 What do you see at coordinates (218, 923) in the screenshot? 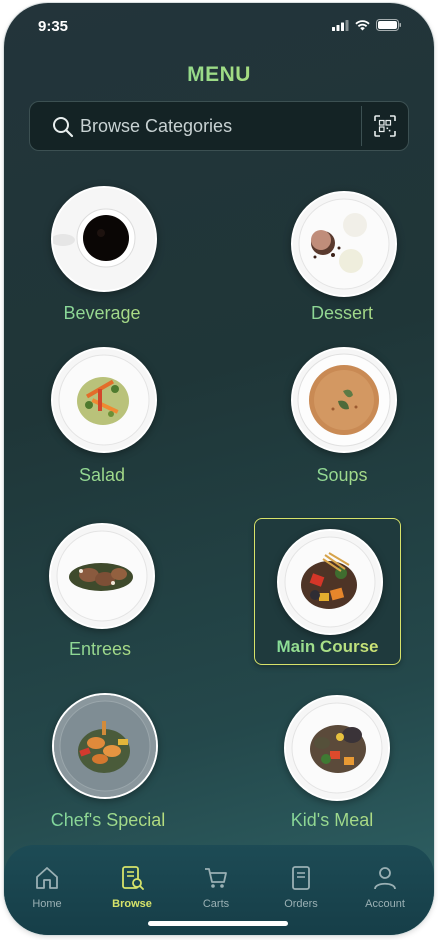
I see `home-indicator` at bounding box center [218, 923].